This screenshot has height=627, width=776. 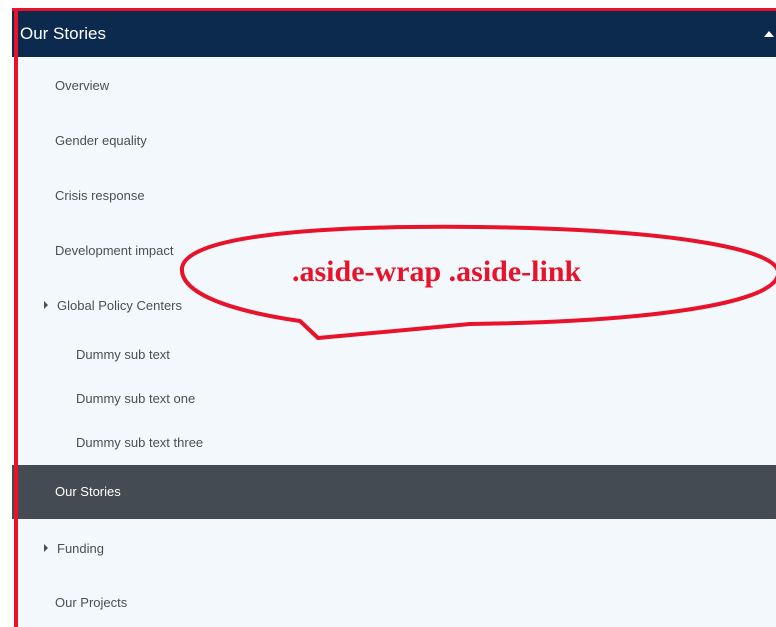 What do you see at coordinates (394, 546) in the screenshot?
I see `aside-link-funding: Funding` at bounding box center [394, 546].